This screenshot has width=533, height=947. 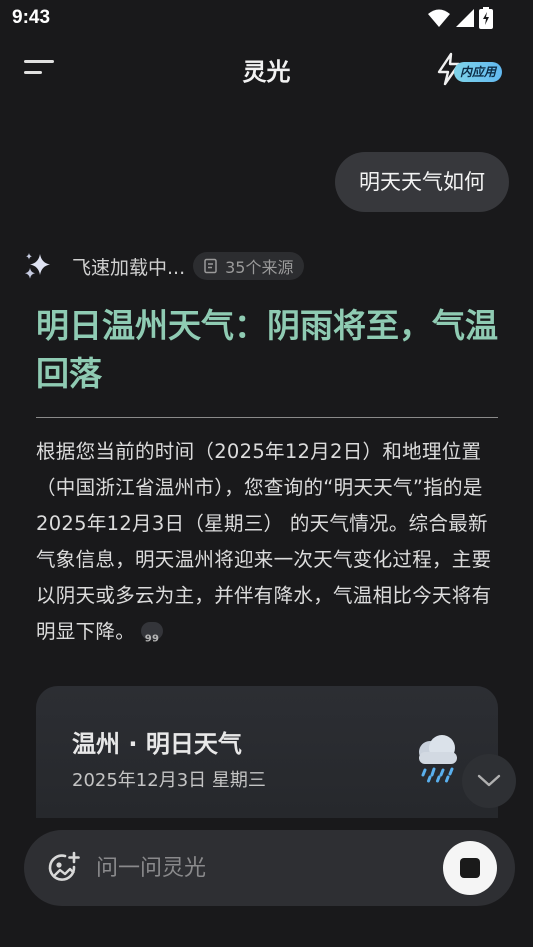 I want to click on citation-mark: 99, so click(x=152, y=638).